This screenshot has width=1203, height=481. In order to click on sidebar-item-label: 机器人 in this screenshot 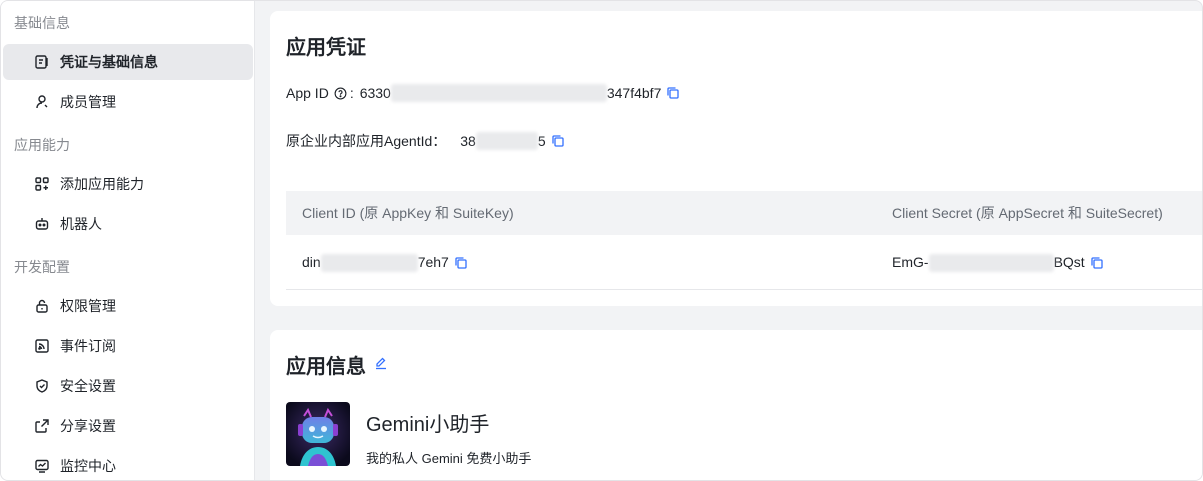, I will do `click(81, 224)`.